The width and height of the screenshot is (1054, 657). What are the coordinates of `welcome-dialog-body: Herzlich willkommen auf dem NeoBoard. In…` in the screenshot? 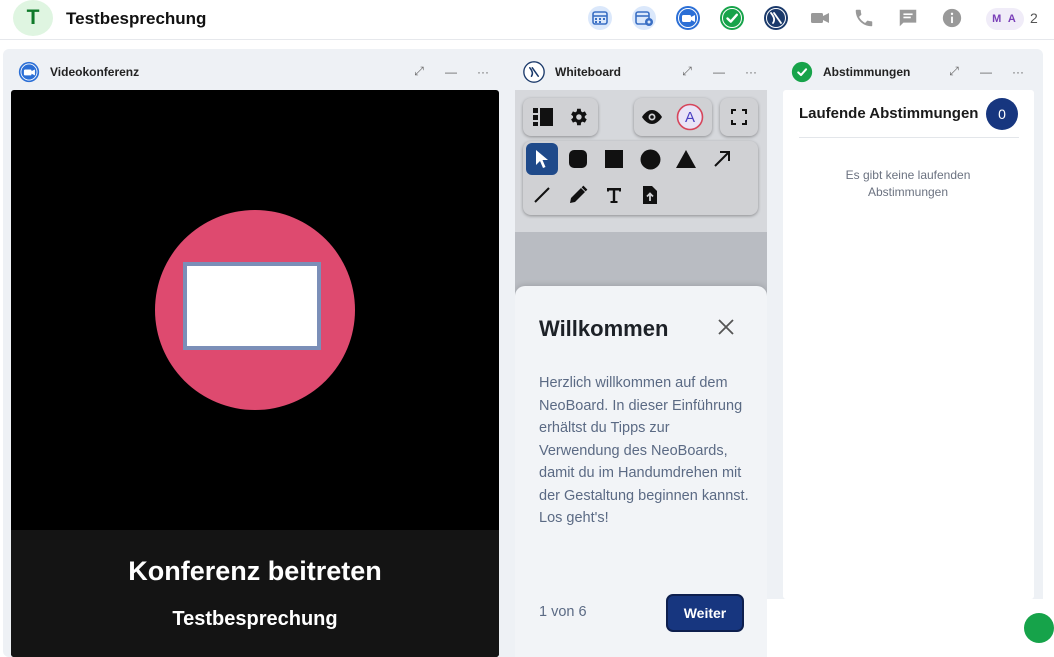 It's located at (644, 450).